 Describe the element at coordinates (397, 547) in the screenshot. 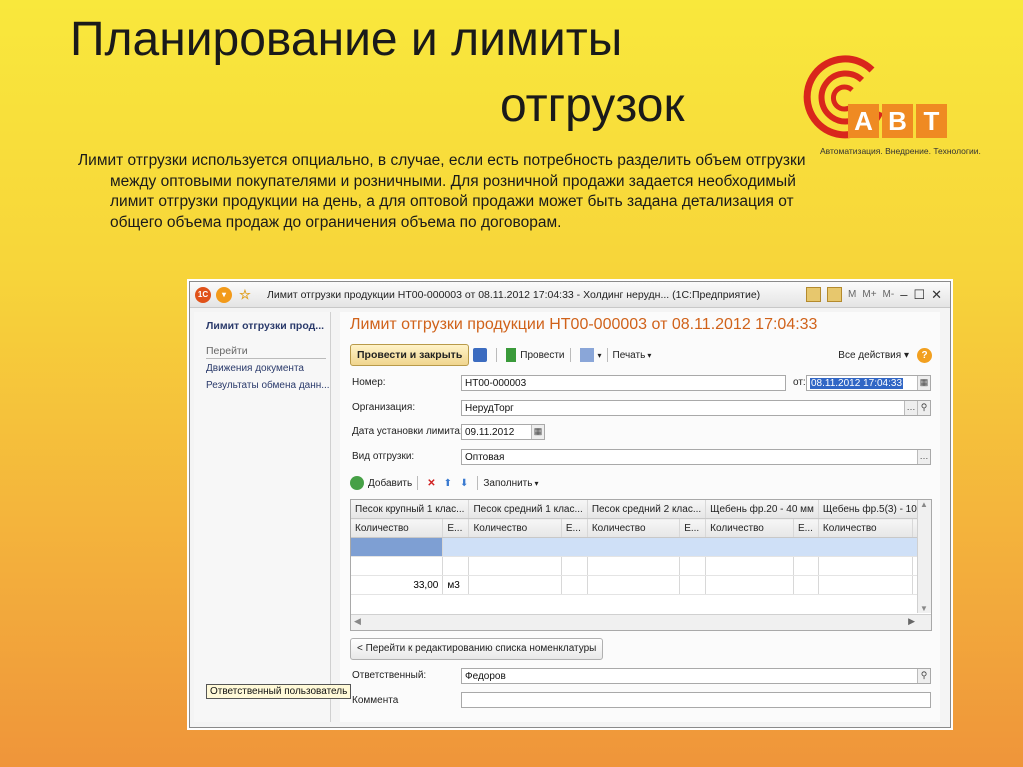

I see `table-cell-selected` at that location.